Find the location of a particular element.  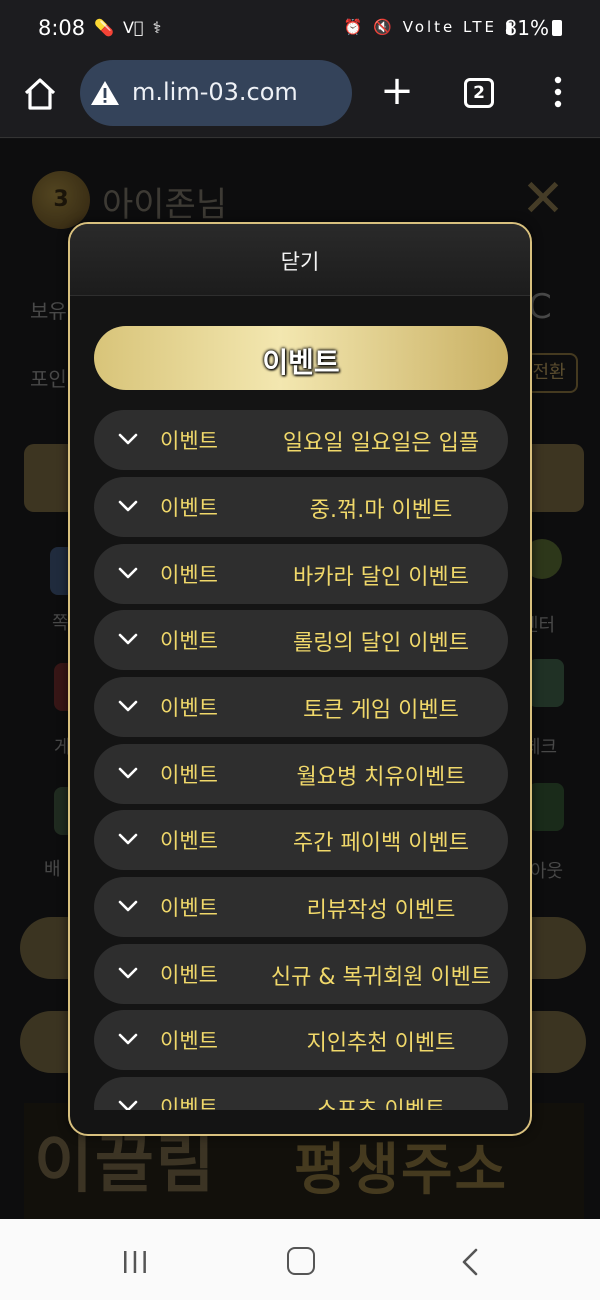

url-text: m.lim-03.com is located at coordinates (215, 92).